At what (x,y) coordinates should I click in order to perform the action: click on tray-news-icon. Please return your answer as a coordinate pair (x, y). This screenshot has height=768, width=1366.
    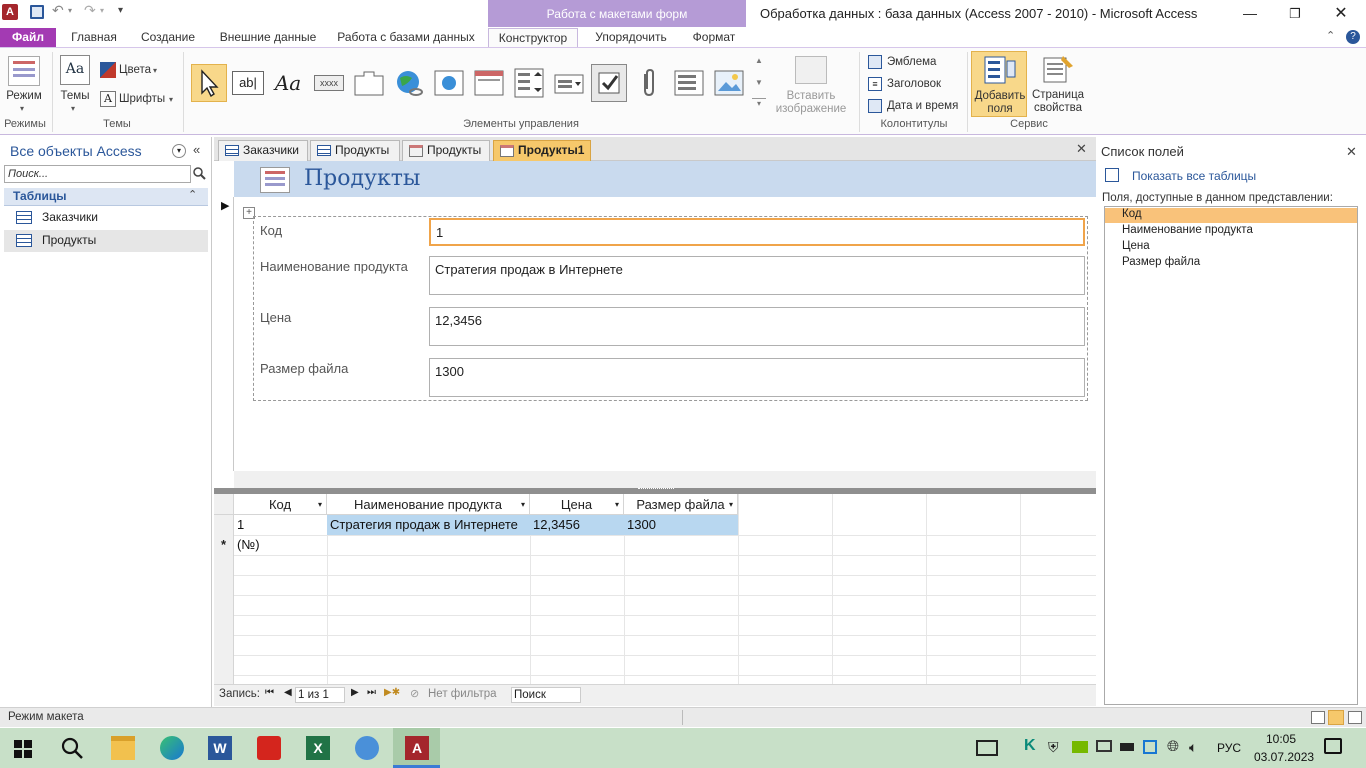
    Looking at the image, I should click on (987, 748).